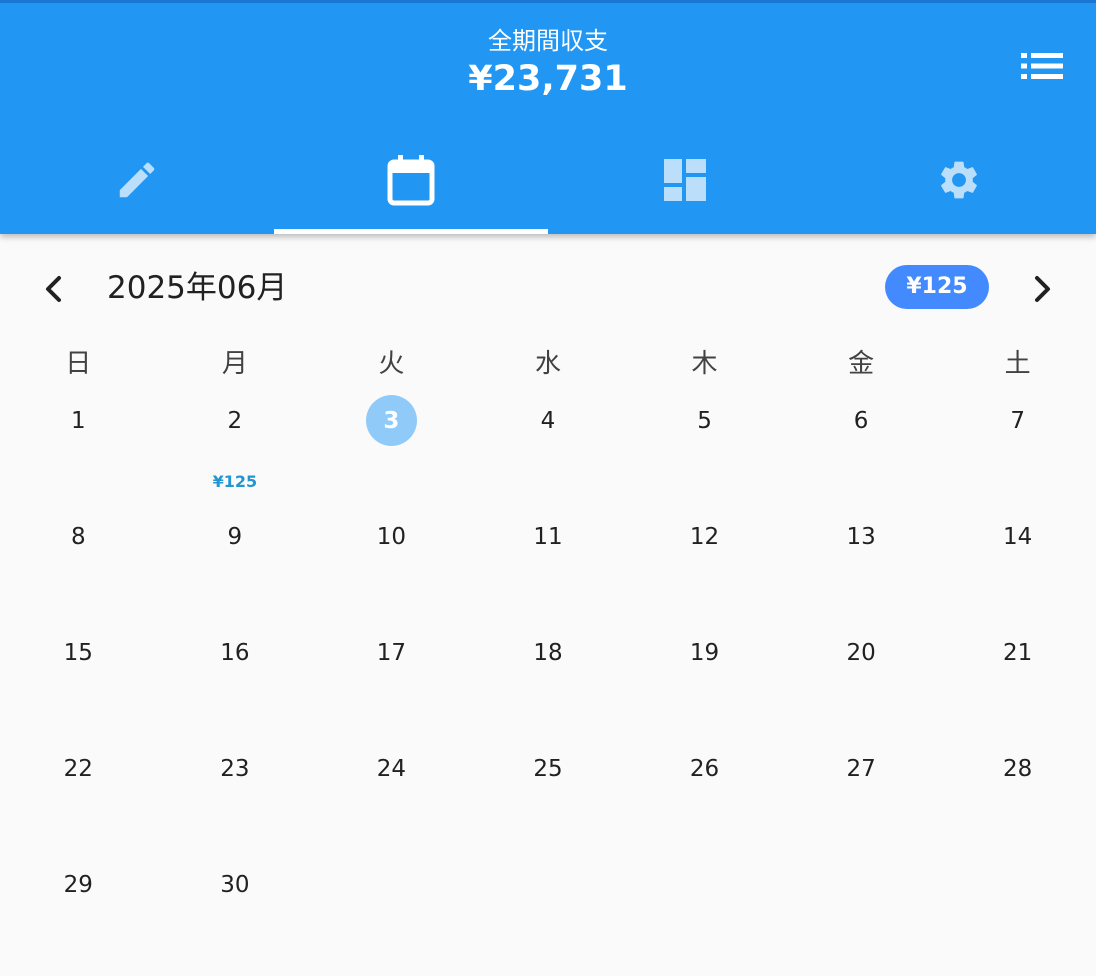 This screenshot has width=1096, height=976. I want to click on tab-input, so click(137, 180).